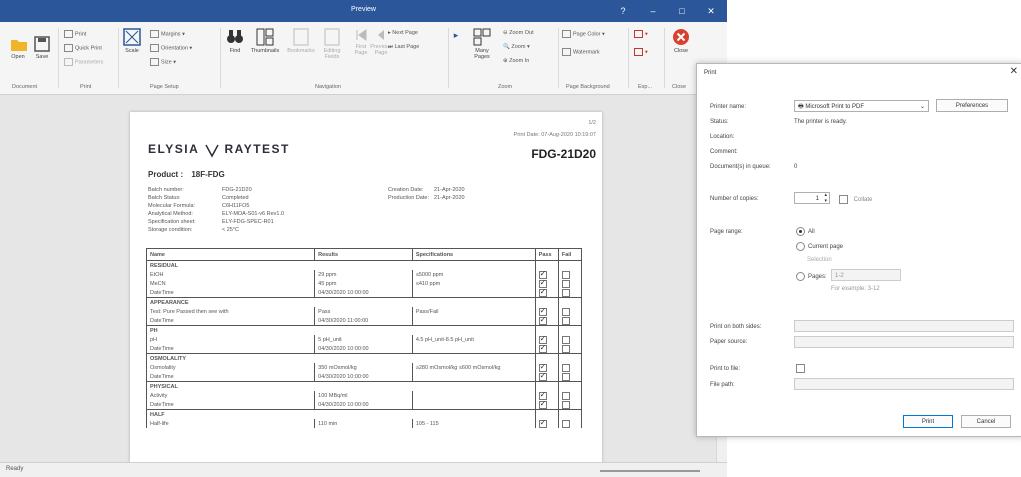 The width and height of the screenshot is (1021, 477). I want to click on group-pass-cell, so click(546, 302).